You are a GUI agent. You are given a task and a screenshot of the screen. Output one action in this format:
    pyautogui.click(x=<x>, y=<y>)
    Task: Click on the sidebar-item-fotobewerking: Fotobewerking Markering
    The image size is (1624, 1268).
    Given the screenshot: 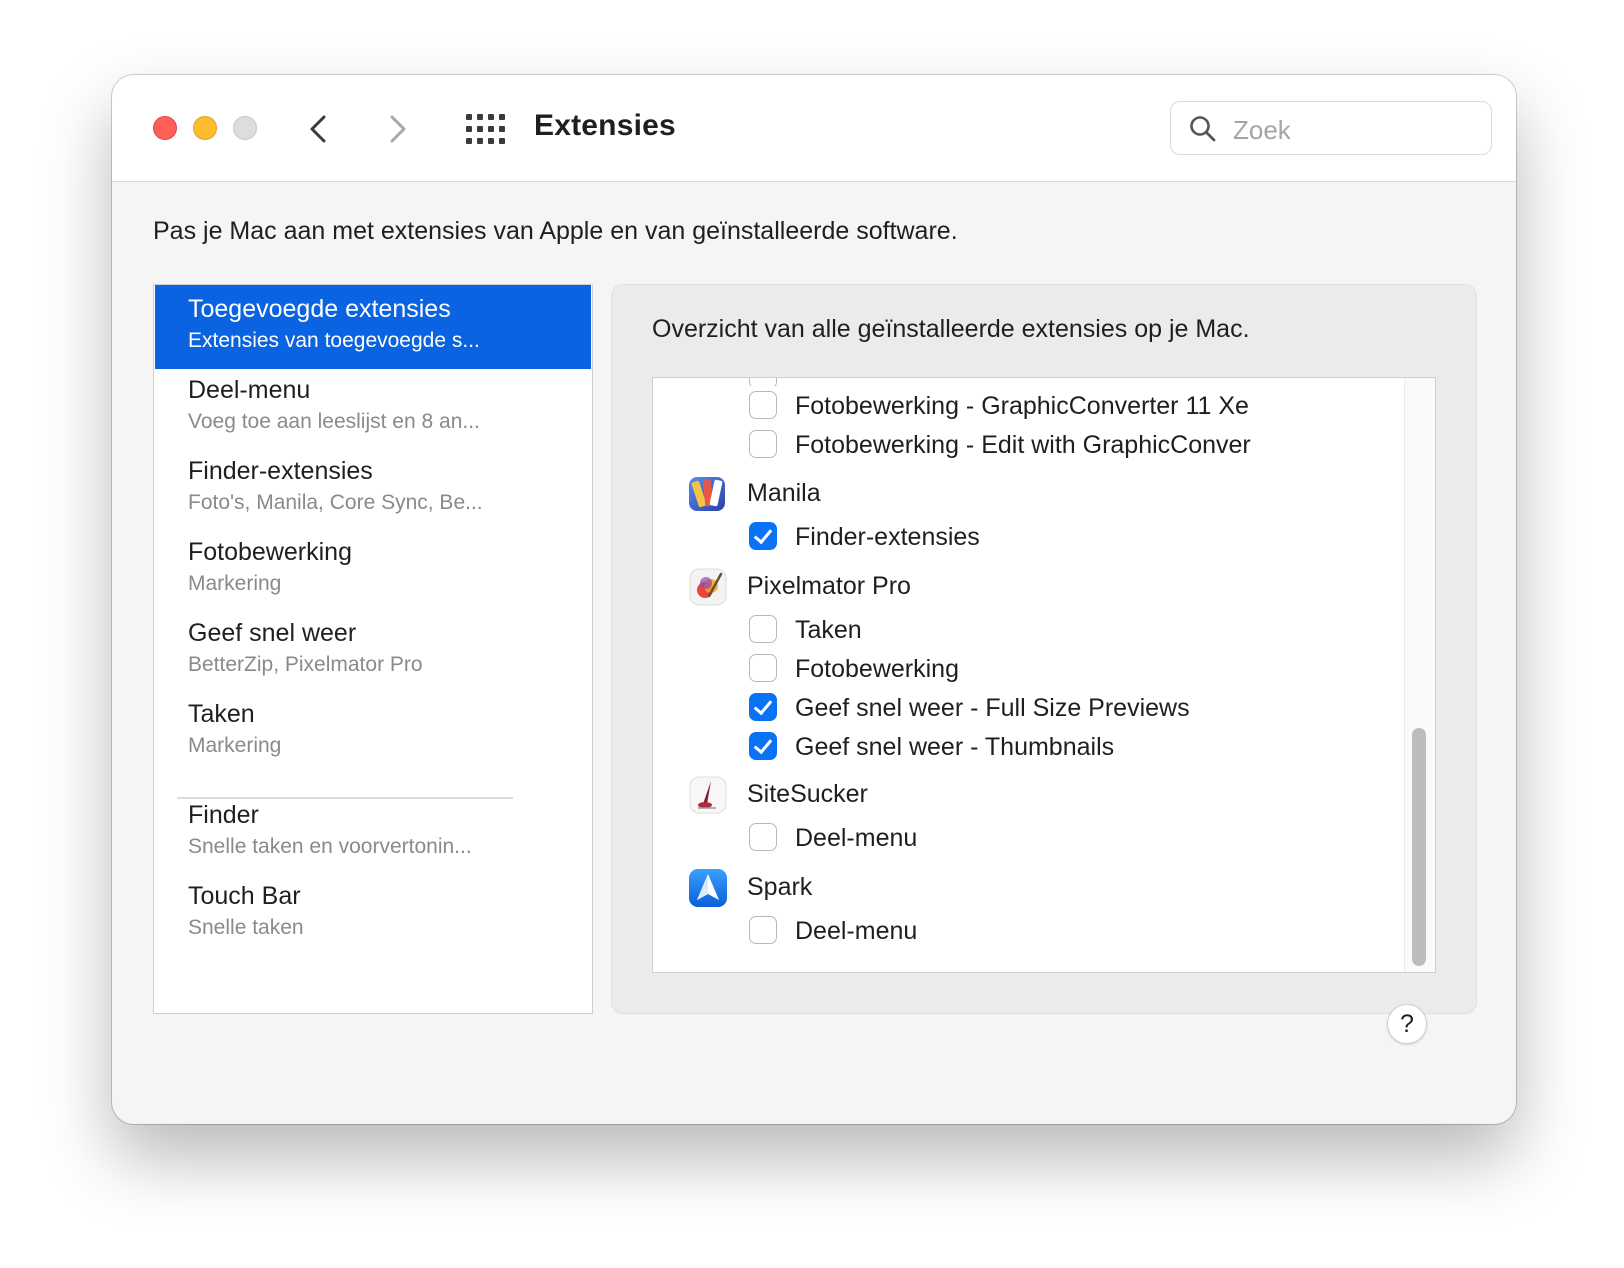 What is the action you would take?
    pyautogui.click(x=373, y=570)
    